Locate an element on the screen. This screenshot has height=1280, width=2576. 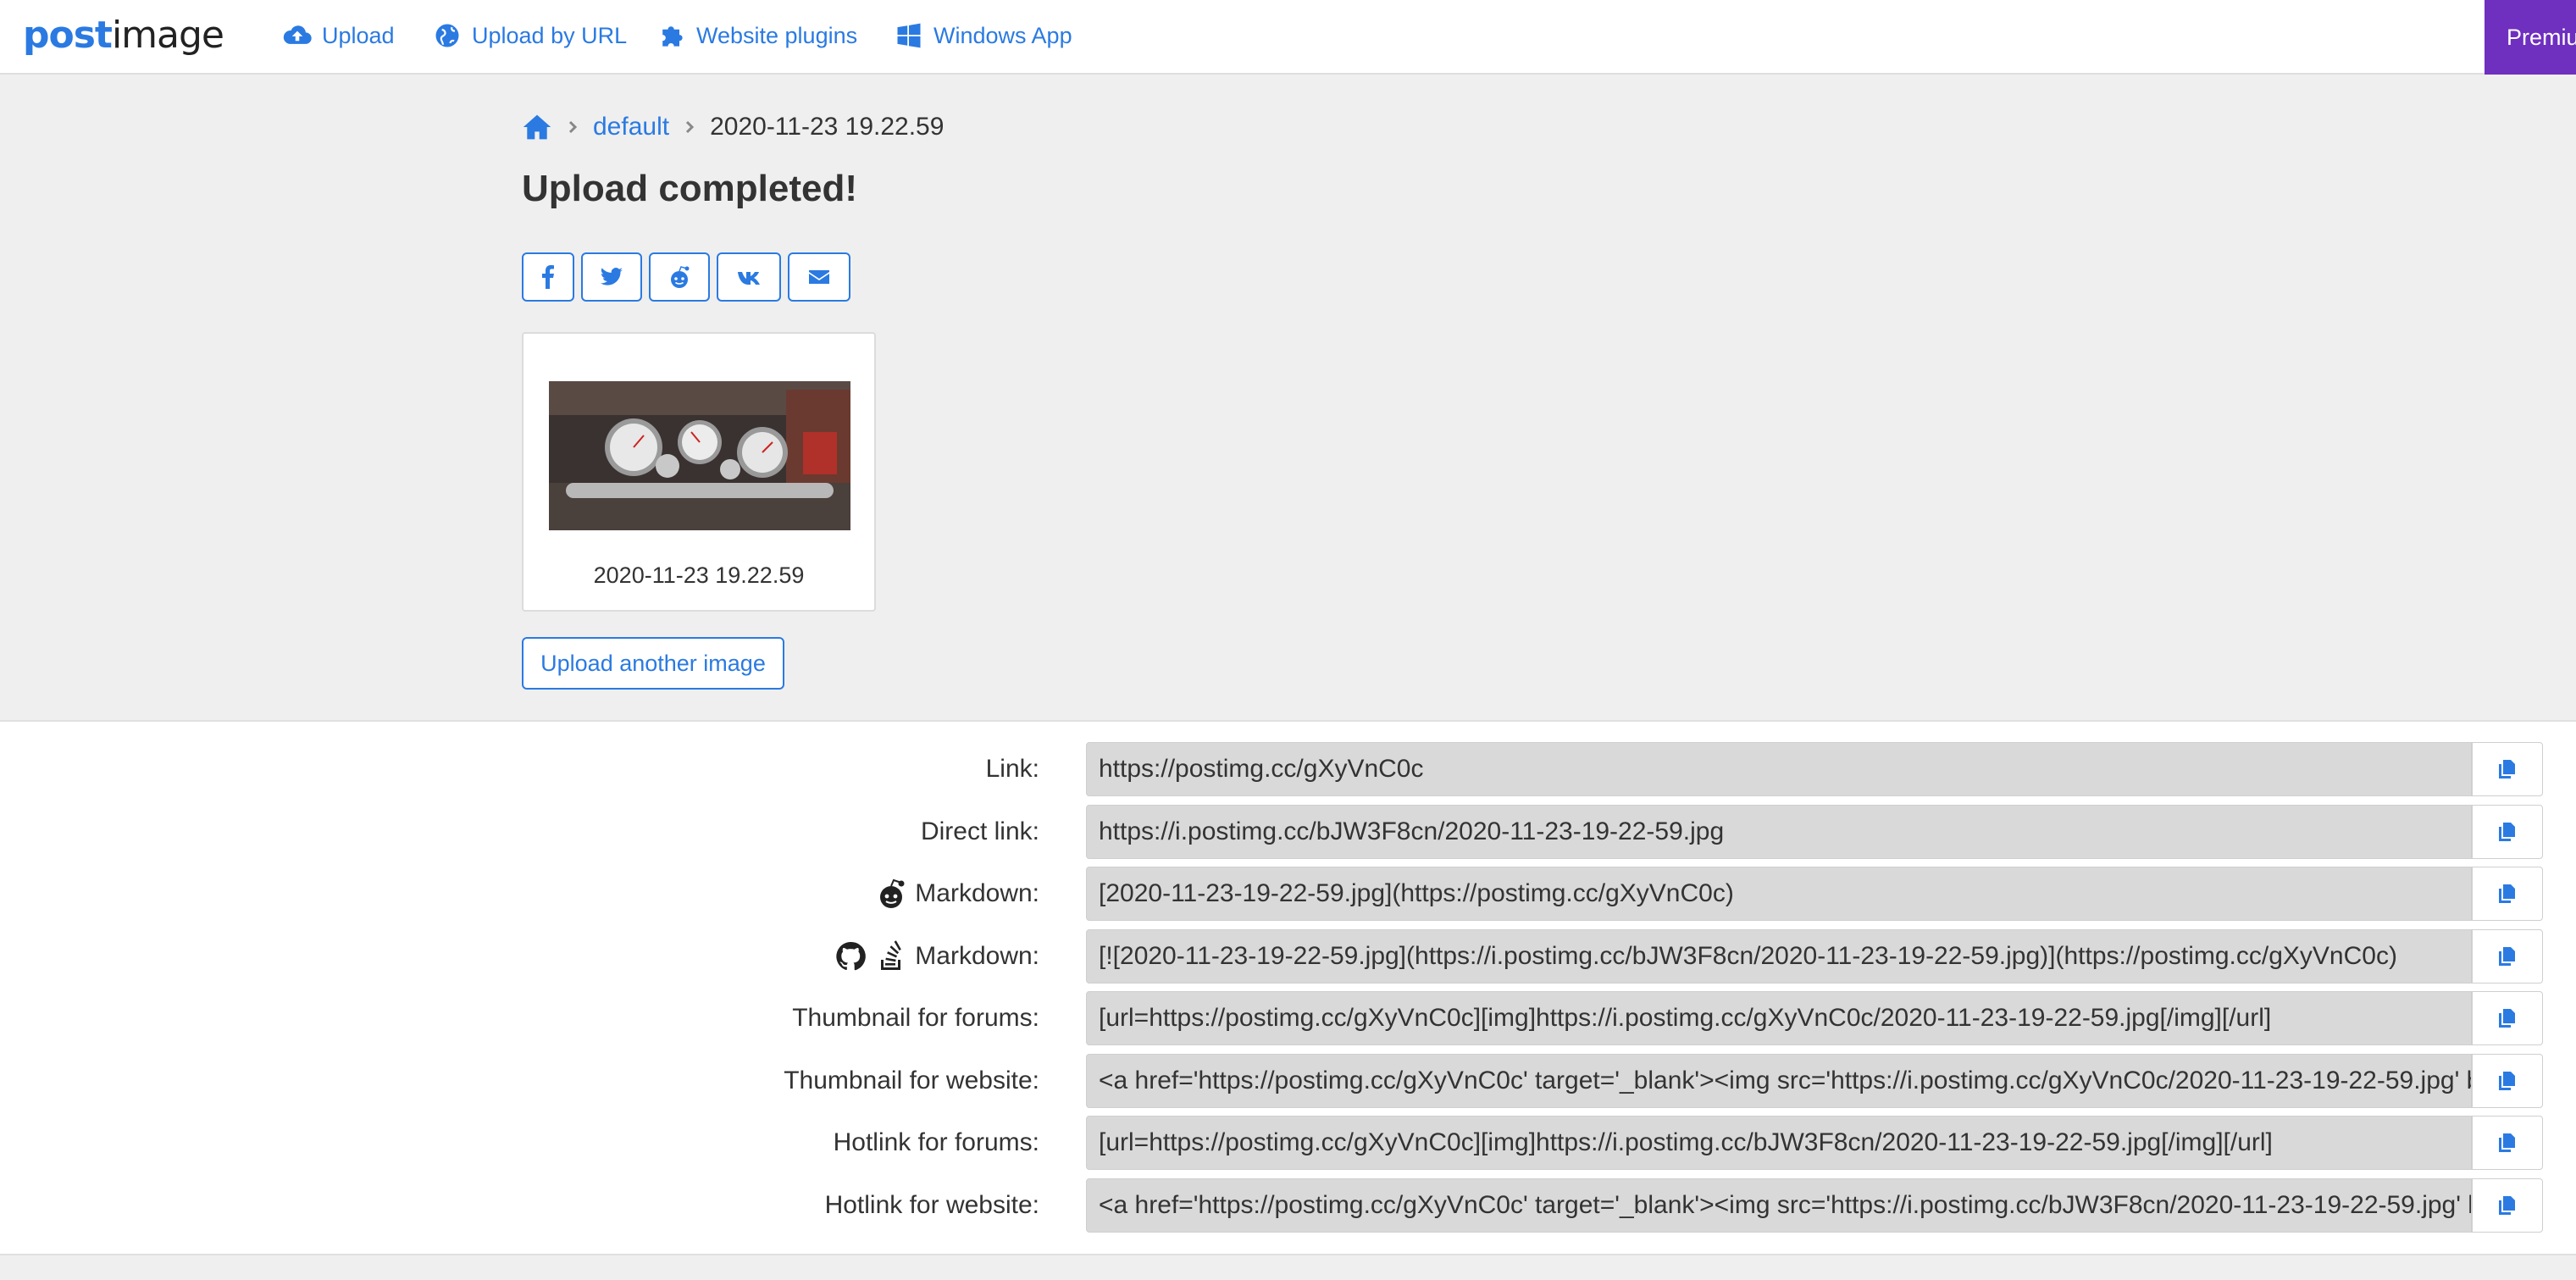
puzzle-icon is located at coordinates (672, 35).